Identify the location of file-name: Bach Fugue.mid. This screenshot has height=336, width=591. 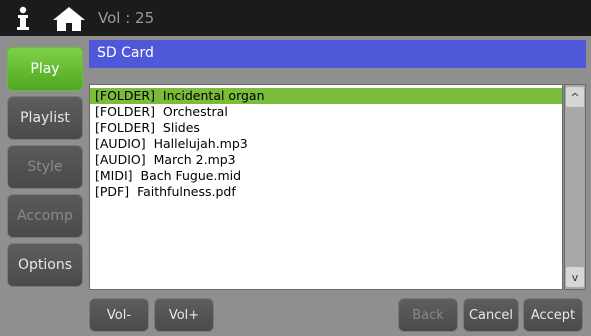
(191, 175).